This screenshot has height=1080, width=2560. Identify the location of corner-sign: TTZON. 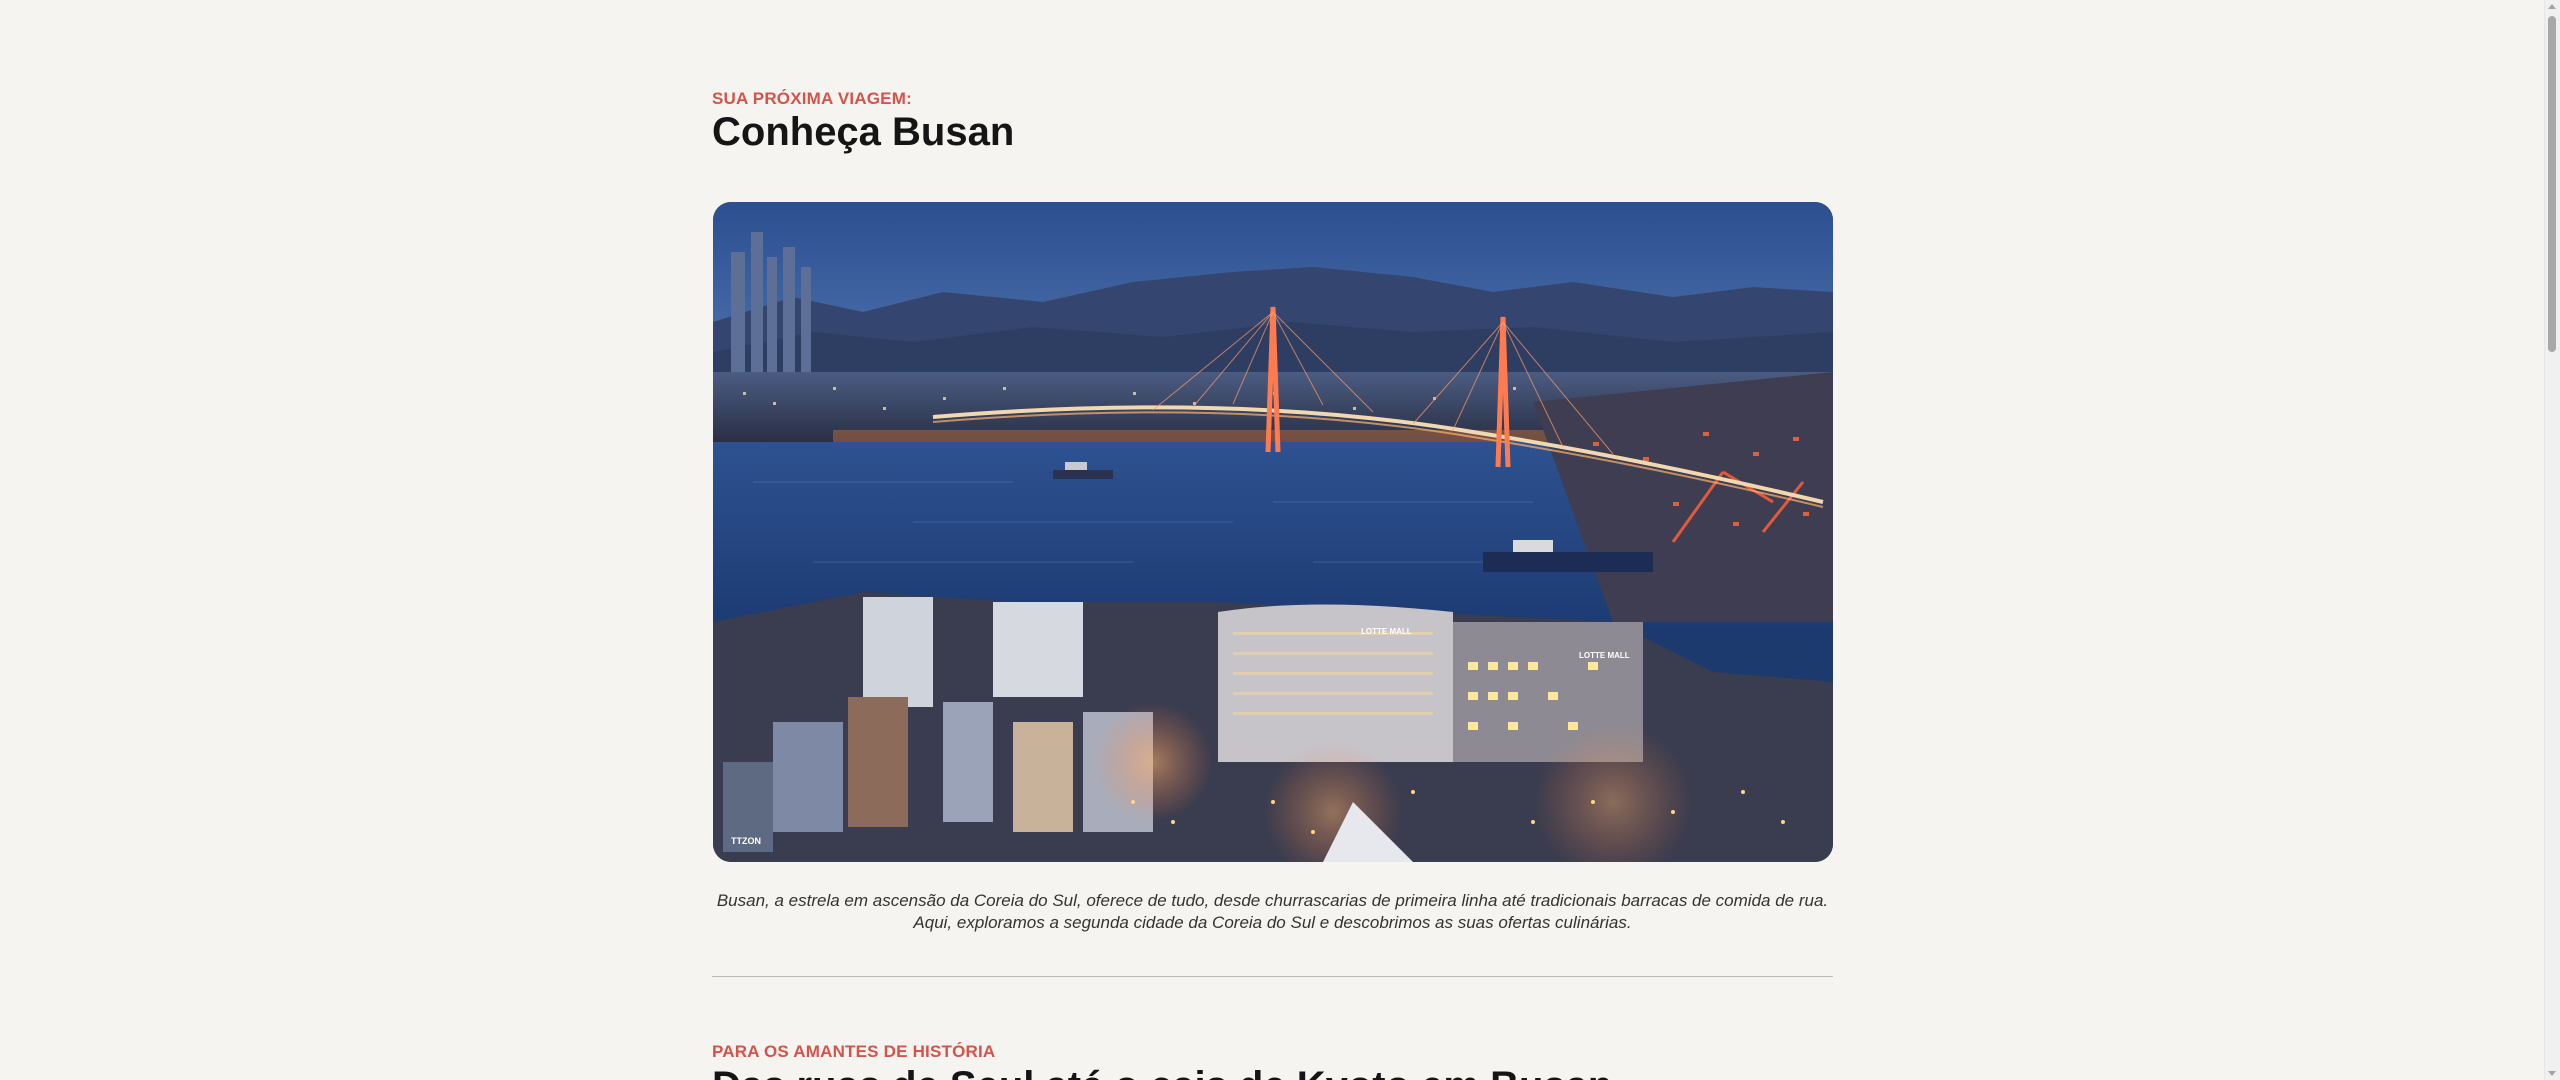
(746, 841).